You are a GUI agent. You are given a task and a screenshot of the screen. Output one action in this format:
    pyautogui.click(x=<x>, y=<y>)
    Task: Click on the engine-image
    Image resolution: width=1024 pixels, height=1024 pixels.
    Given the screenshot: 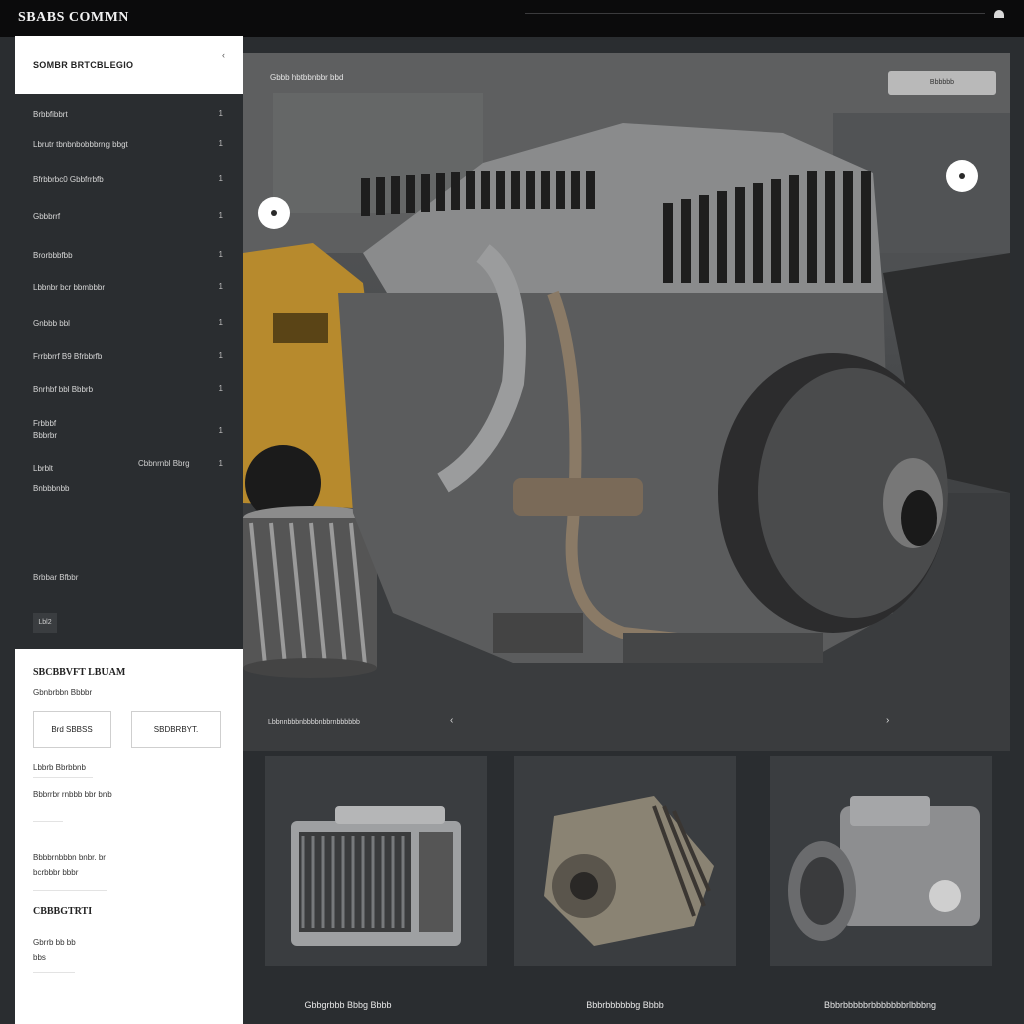 What is the action you would take?
    pyautogui.click(x=884, y=868)
    